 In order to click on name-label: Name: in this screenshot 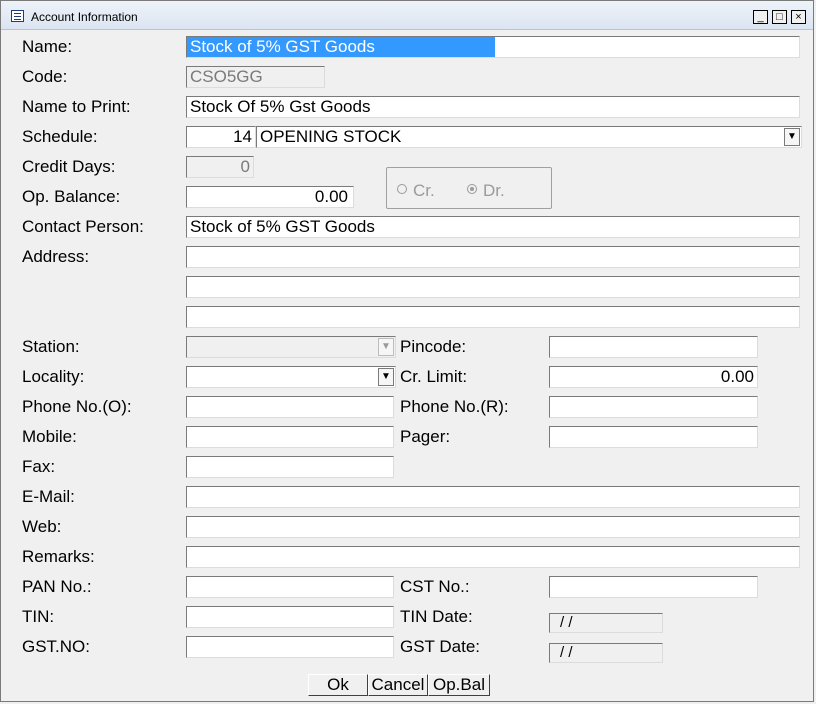, I will do `click(47, 46)`.